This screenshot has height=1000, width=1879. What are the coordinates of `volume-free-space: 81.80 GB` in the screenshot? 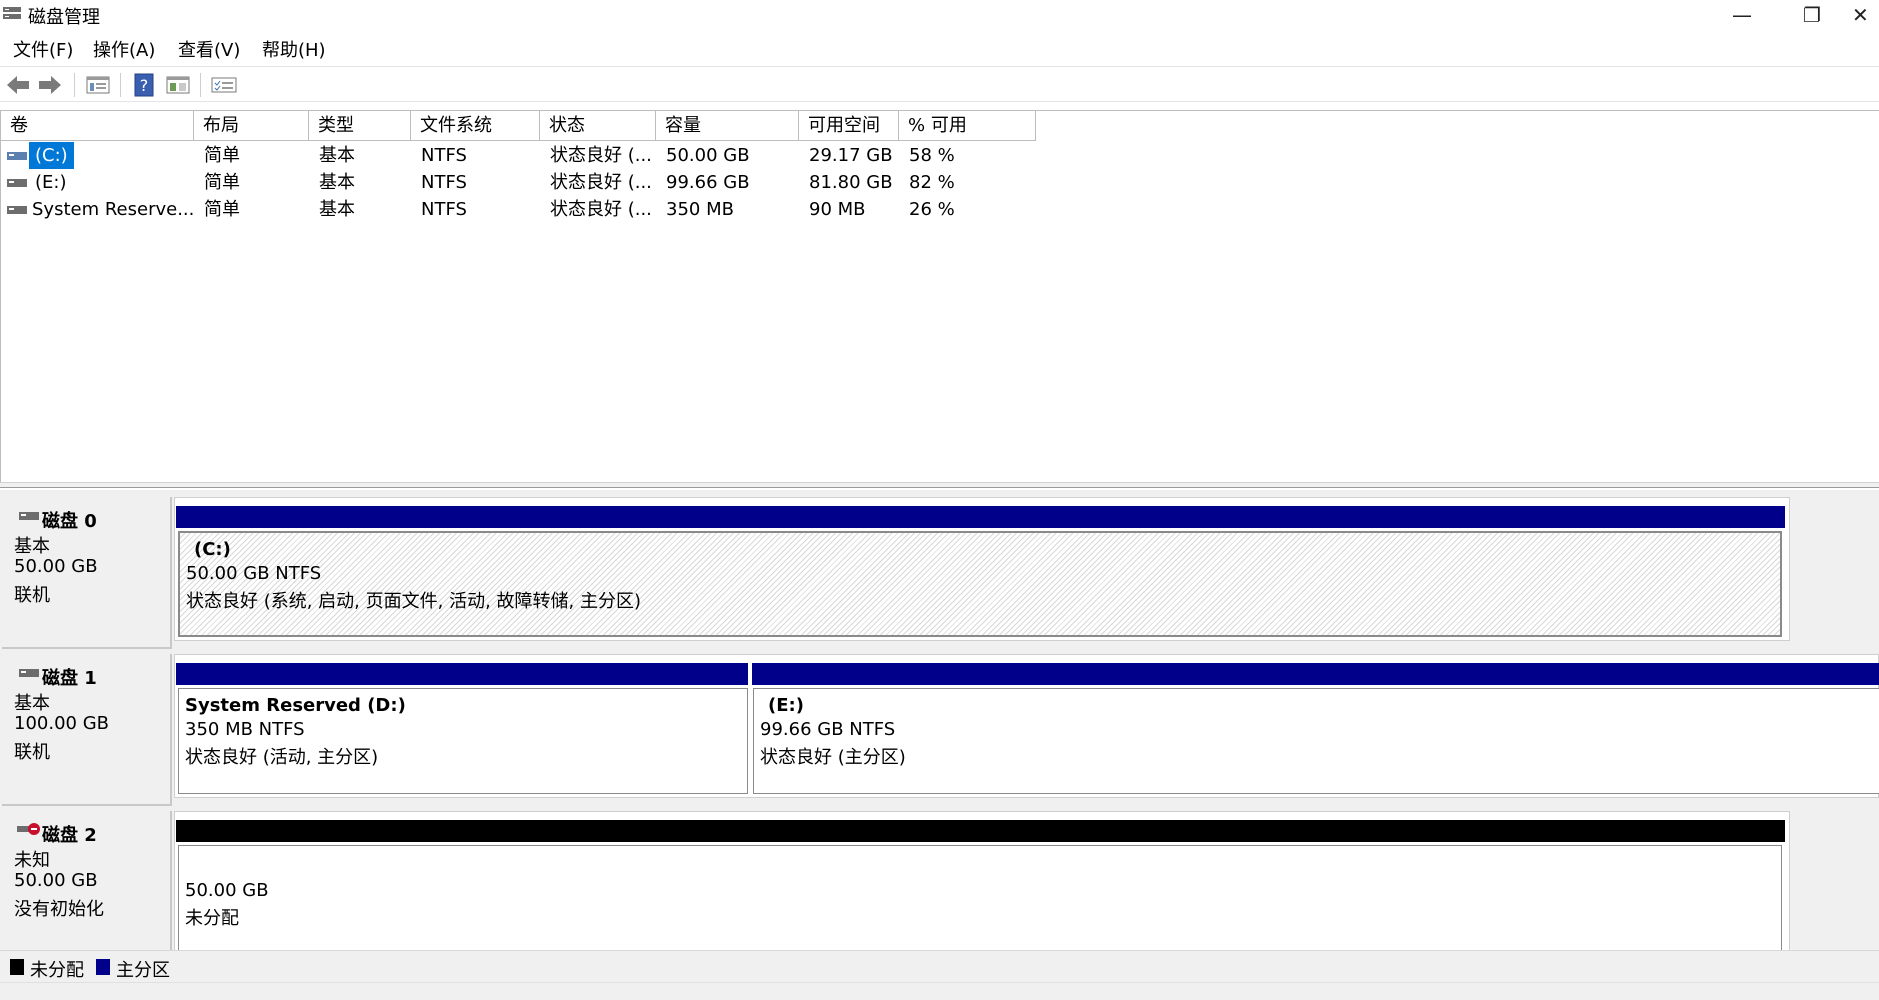 It's located at (851, 182).